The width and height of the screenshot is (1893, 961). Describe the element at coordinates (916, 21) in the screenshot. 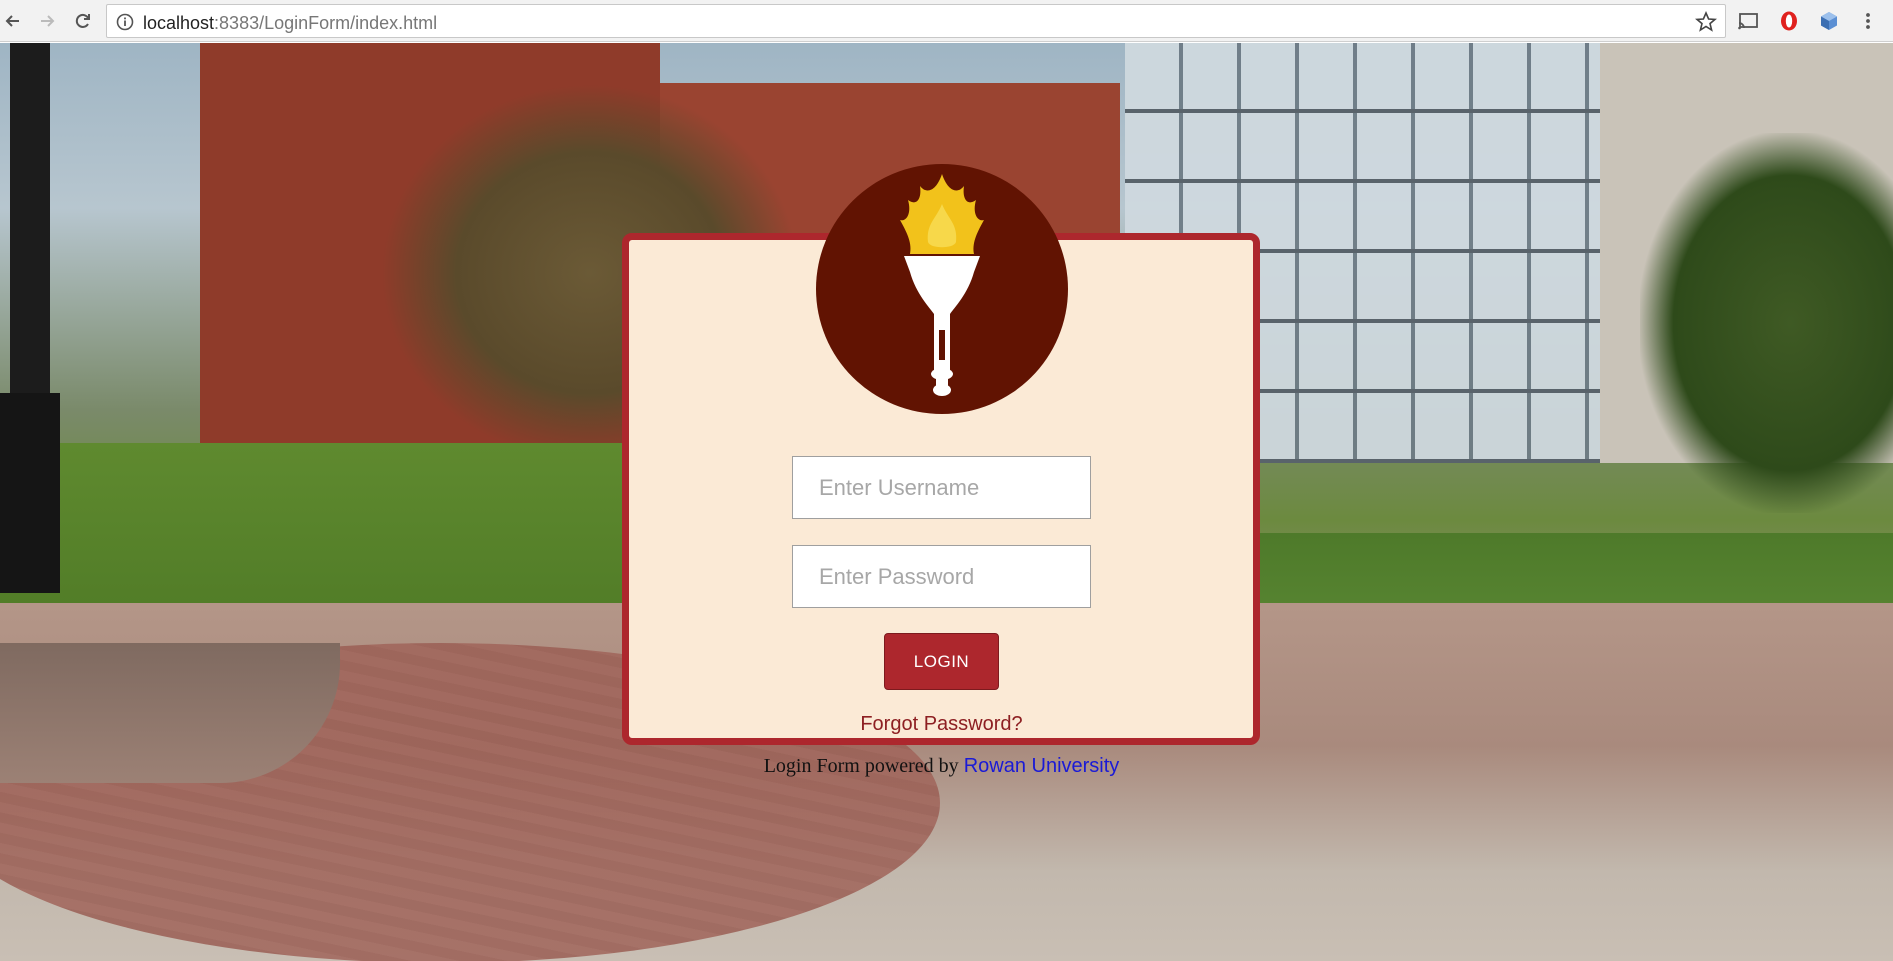

I see `address-bar: localhost:8383/LoginForm/index.html` at that location.